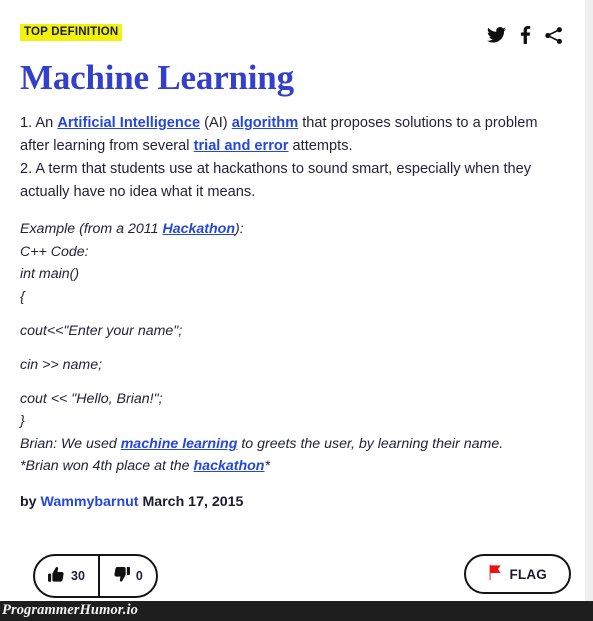 This screenshot has height=621, width=593. Describe the element at coordinates (267, 466) in the screenshot. I see `example-footnote-suffix: *` at that location.